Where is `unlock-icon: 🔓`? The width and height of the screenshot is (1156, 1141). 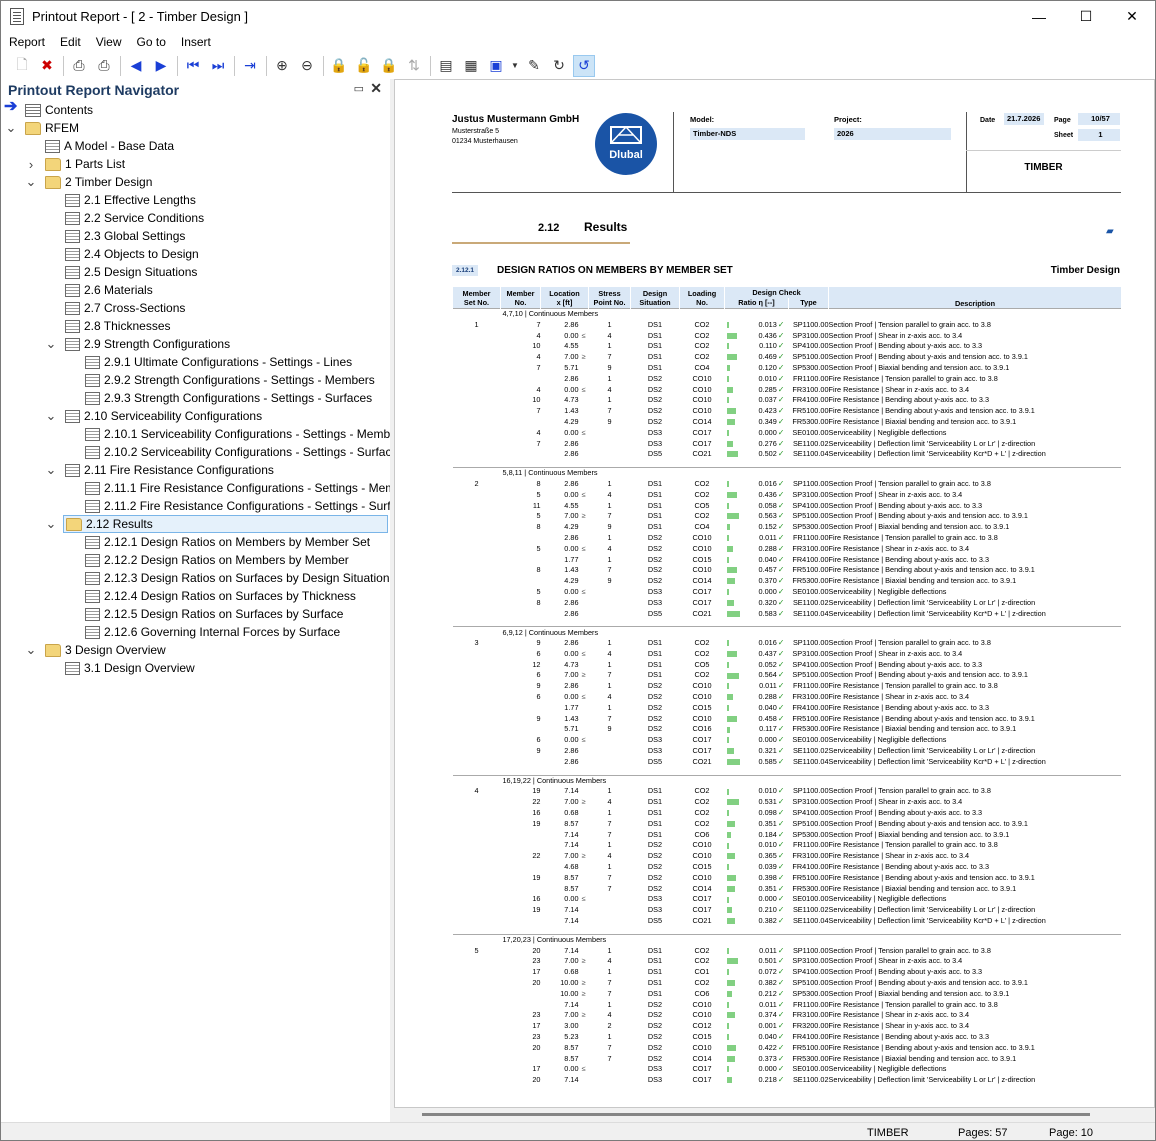
unlock-icon: 🔓 is located at coordinates (364, 66).